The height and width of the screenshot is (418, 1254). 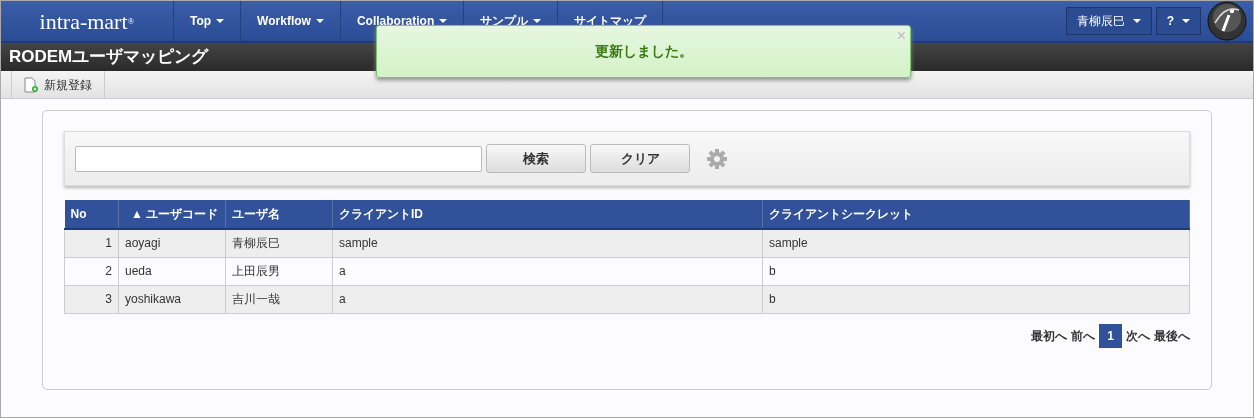 What do you see at coordinates (172, 299) in the screenshot?
I see `table-cell: yoshikawa` at bounding box center [172, 299].